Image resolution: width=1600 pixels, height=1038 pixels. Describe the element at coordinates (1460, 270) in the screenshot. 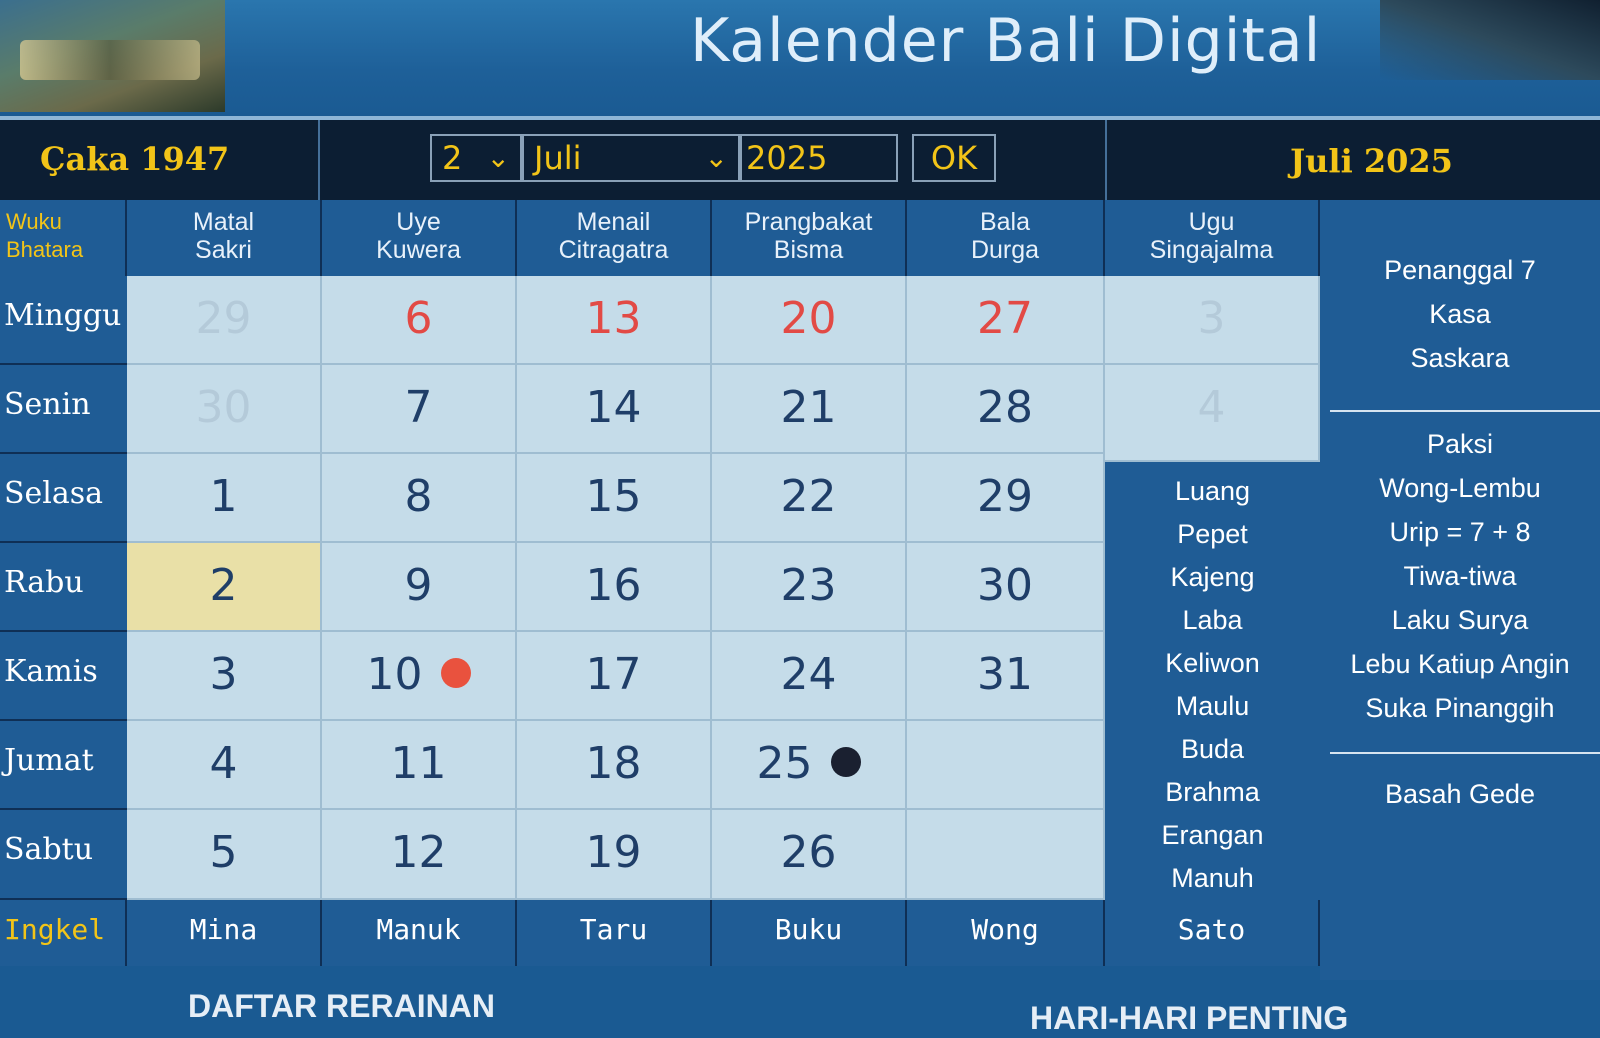

I see `penanggal-text: Penanggal 7` at that location.